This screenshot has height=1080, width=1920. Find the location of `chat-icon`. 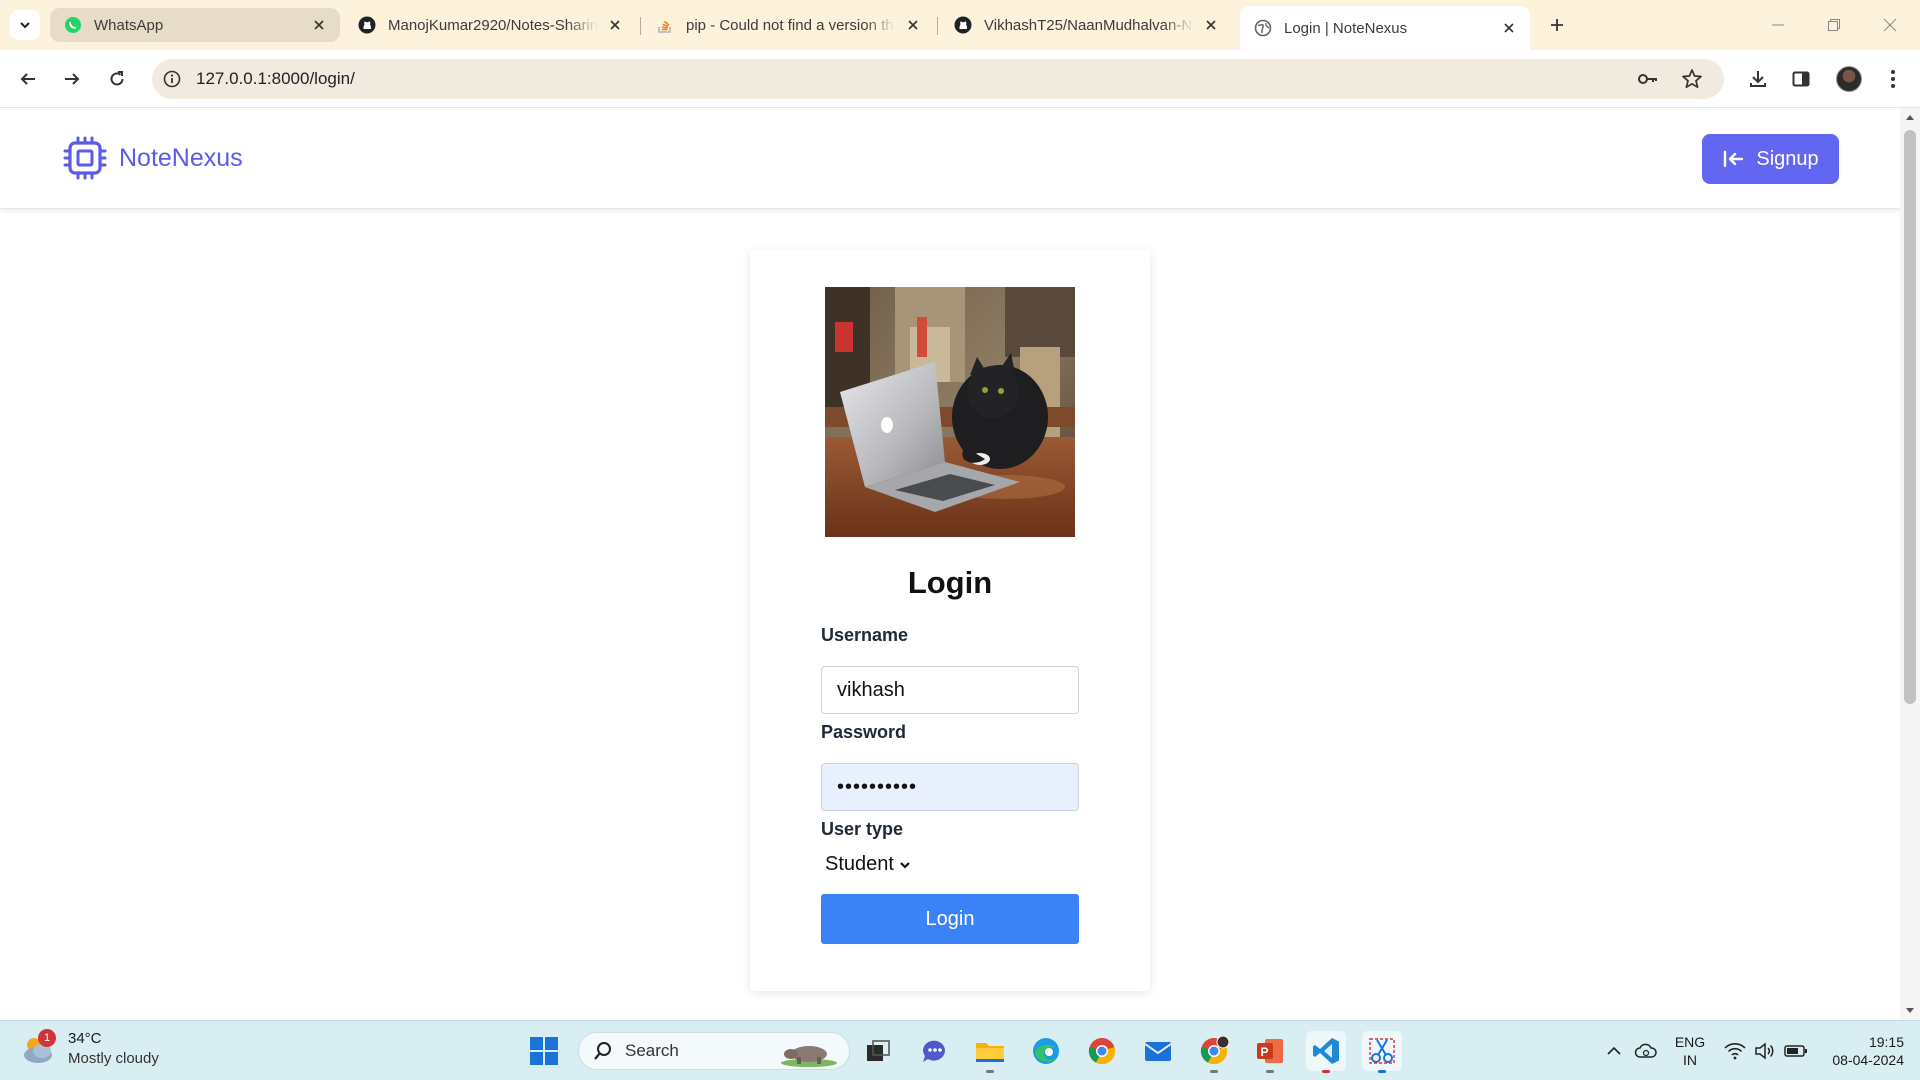

chat-icon is located at coordinates (934, 1051).